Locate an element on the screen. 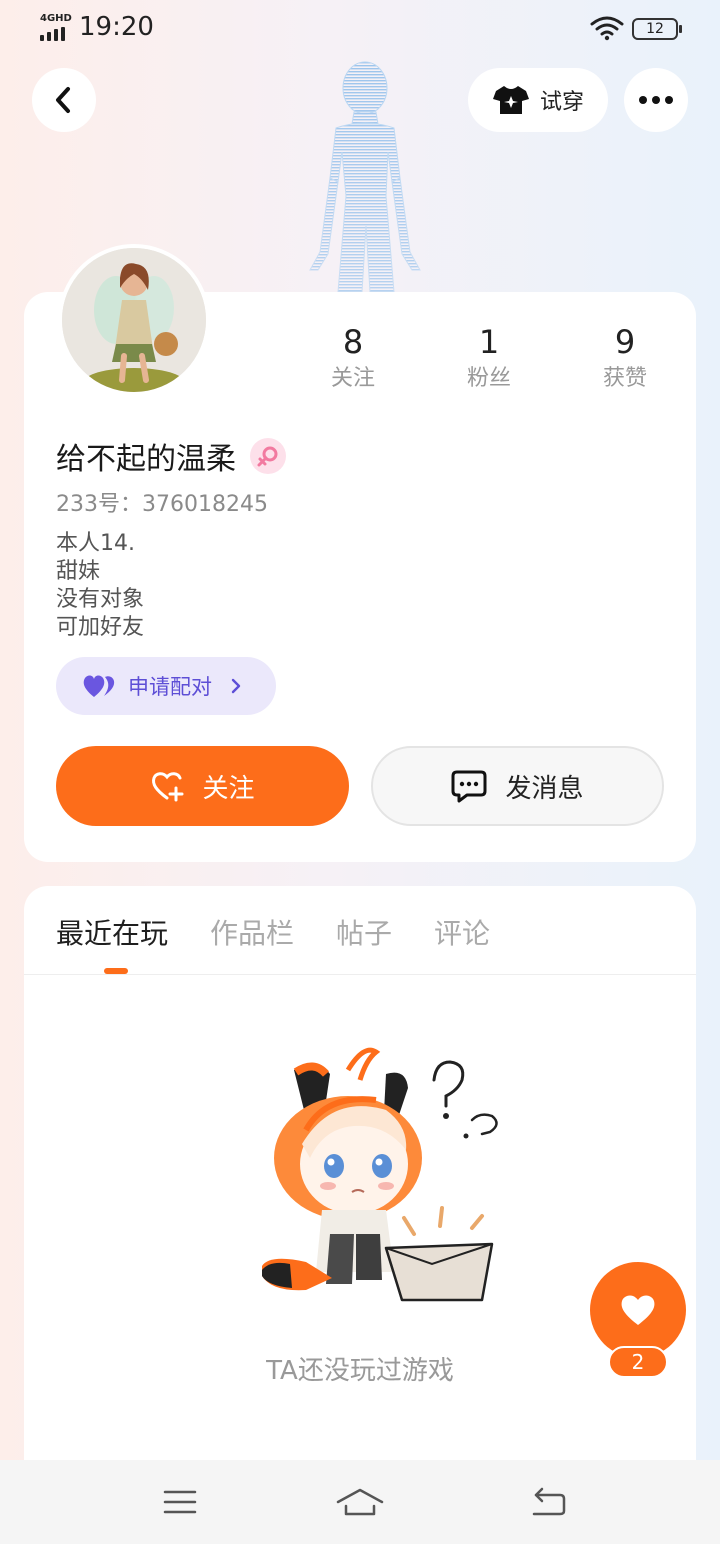 This screenshot has width=720, height=1544. back-nav-button is located at coordinates (548, 1502).